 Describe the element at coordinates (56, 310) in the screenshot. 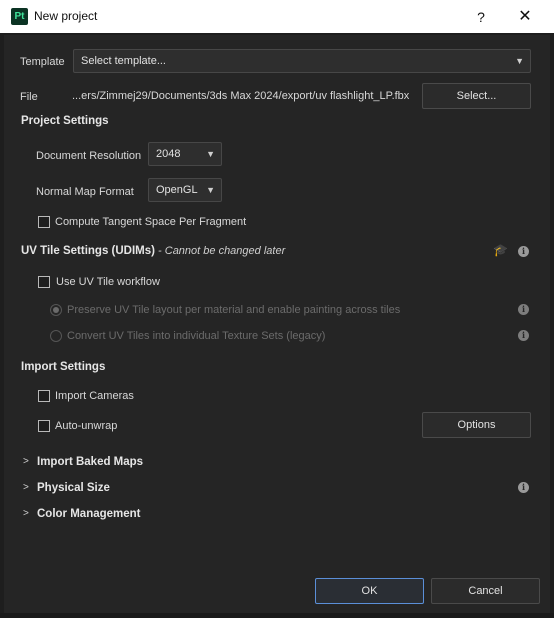

I see `preserve-uv-tile-radio` at that location.